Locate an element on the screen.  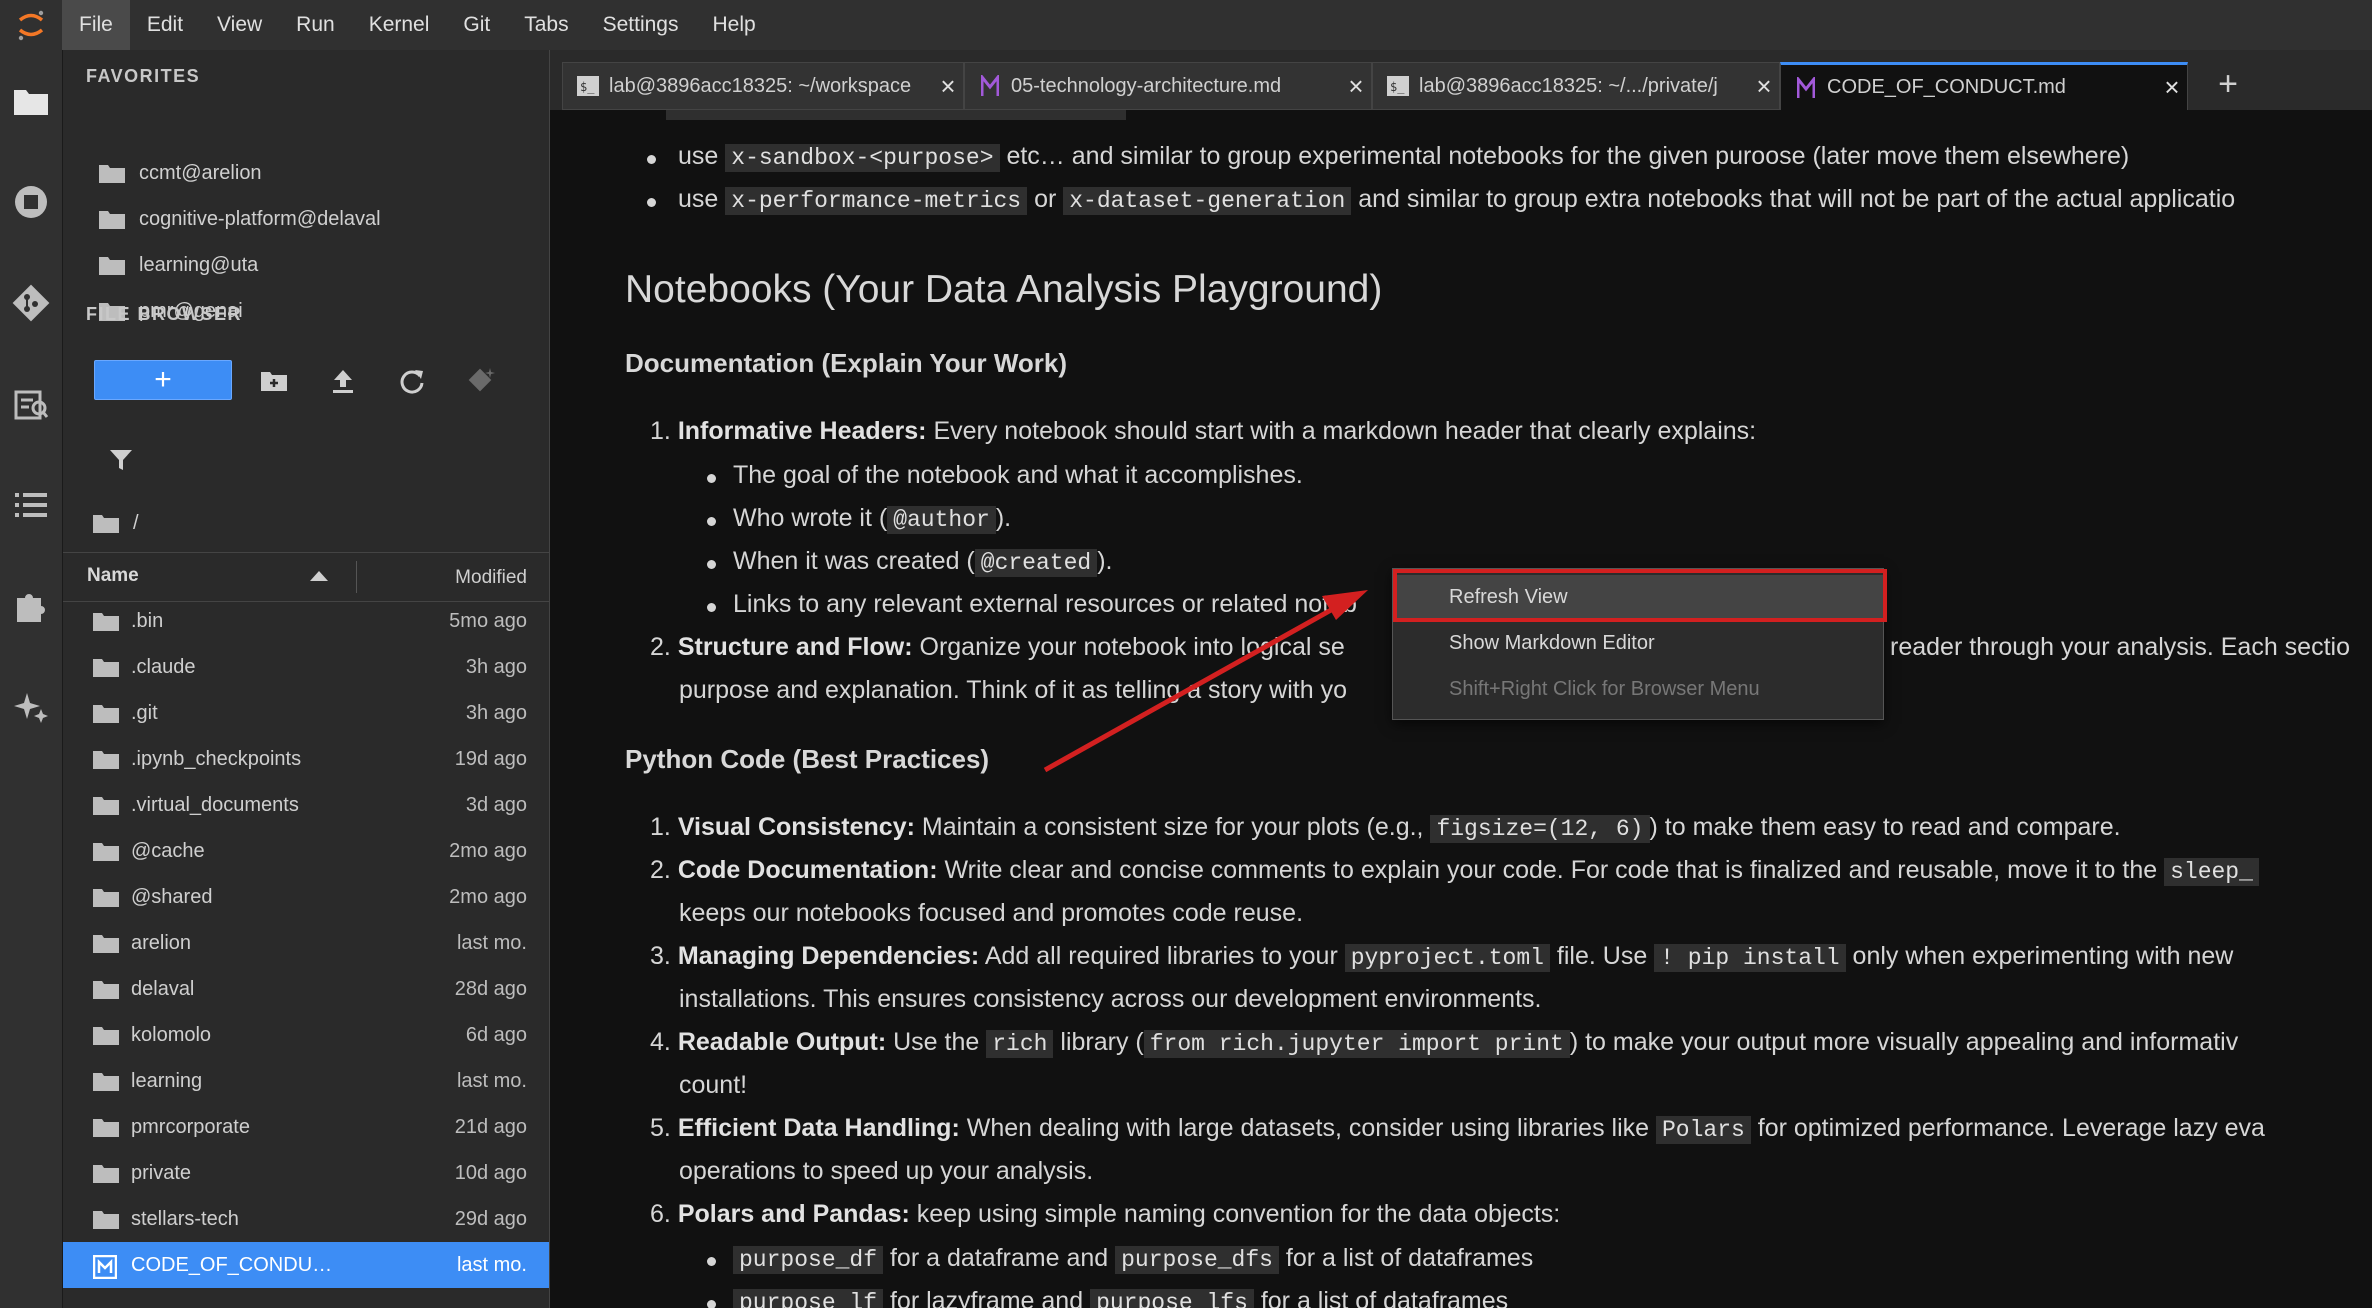
file-name: private is located at coordinates (161, 1172).